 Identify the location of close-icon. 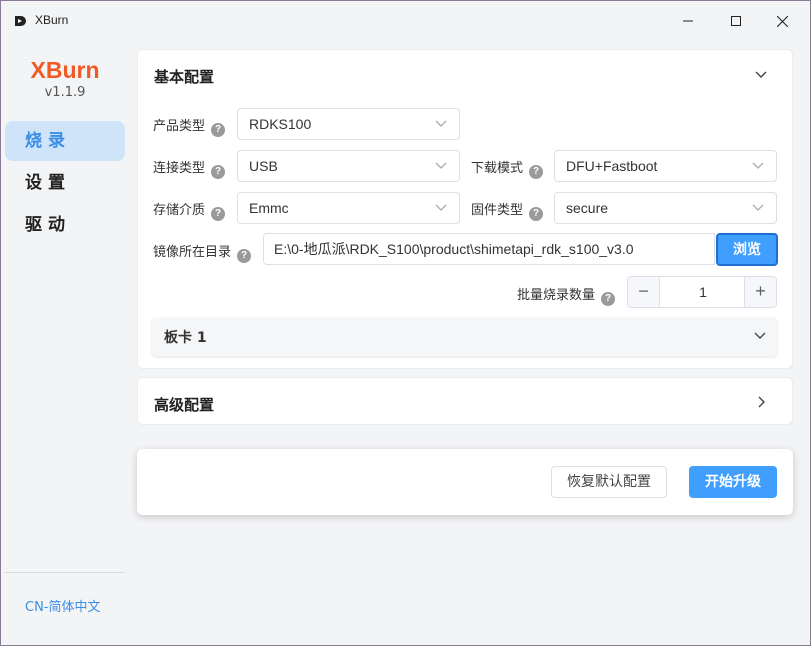
(782, 21).